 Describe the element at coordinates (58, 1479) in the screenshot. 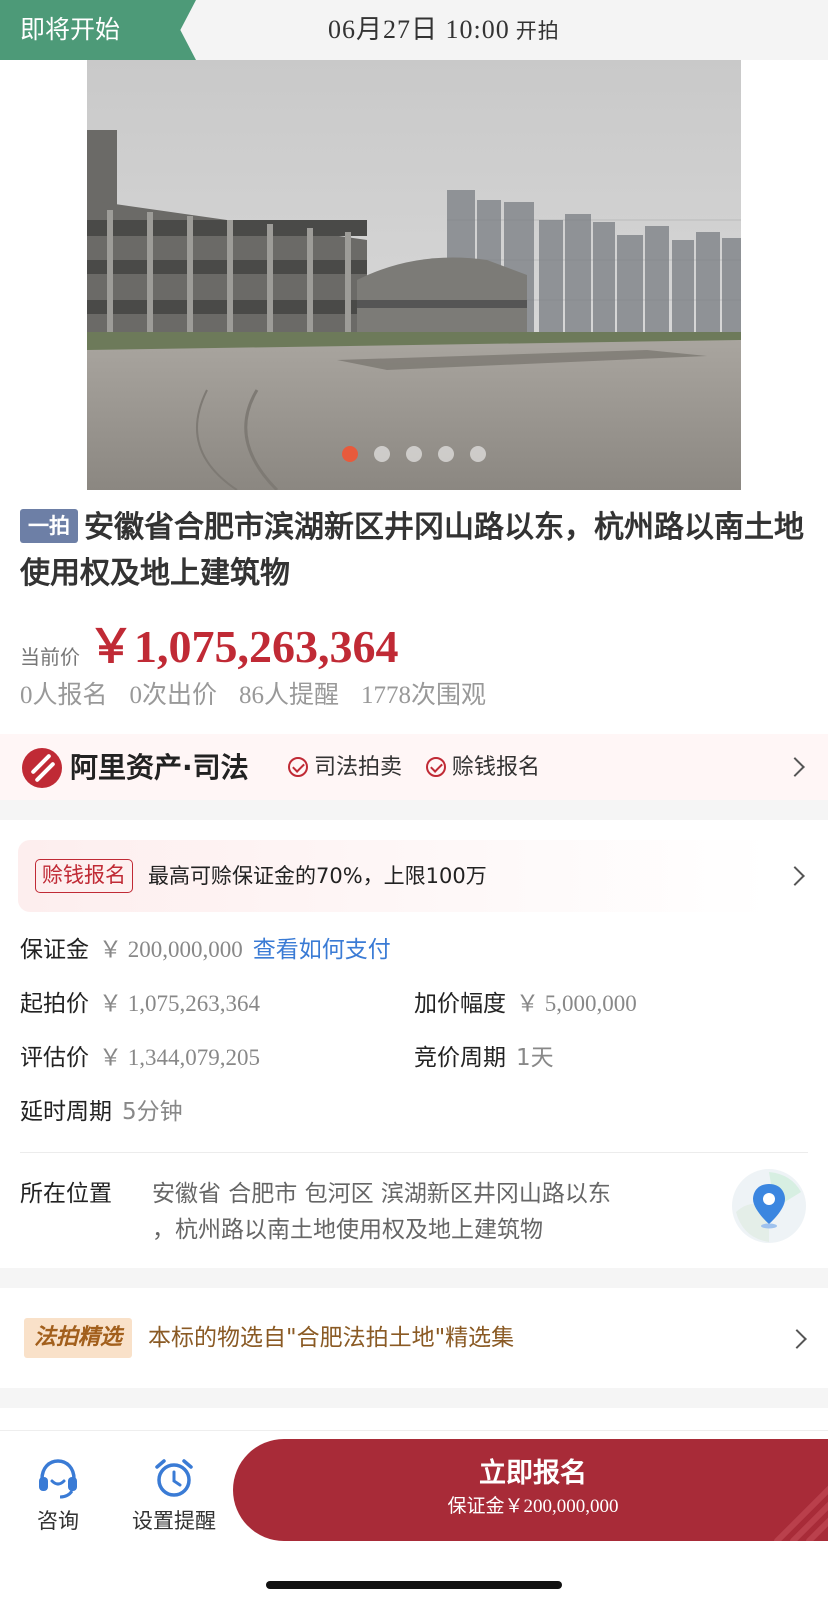

I see `headset-icon` at that location.